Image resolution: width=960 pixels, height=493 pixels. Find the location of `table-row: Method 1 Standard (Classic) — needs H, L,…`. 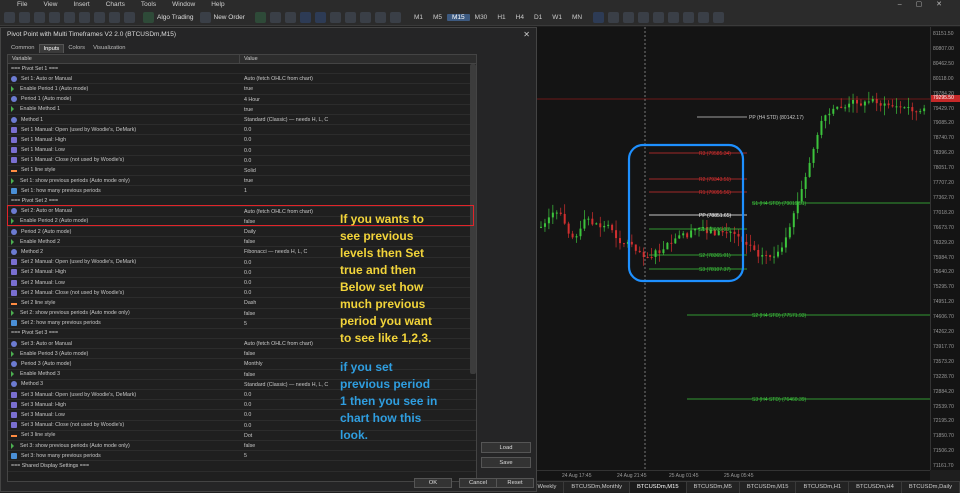

table-row: Method 1 Standard (Classic) — needs H, L,… is located at coordinates (242, 120).